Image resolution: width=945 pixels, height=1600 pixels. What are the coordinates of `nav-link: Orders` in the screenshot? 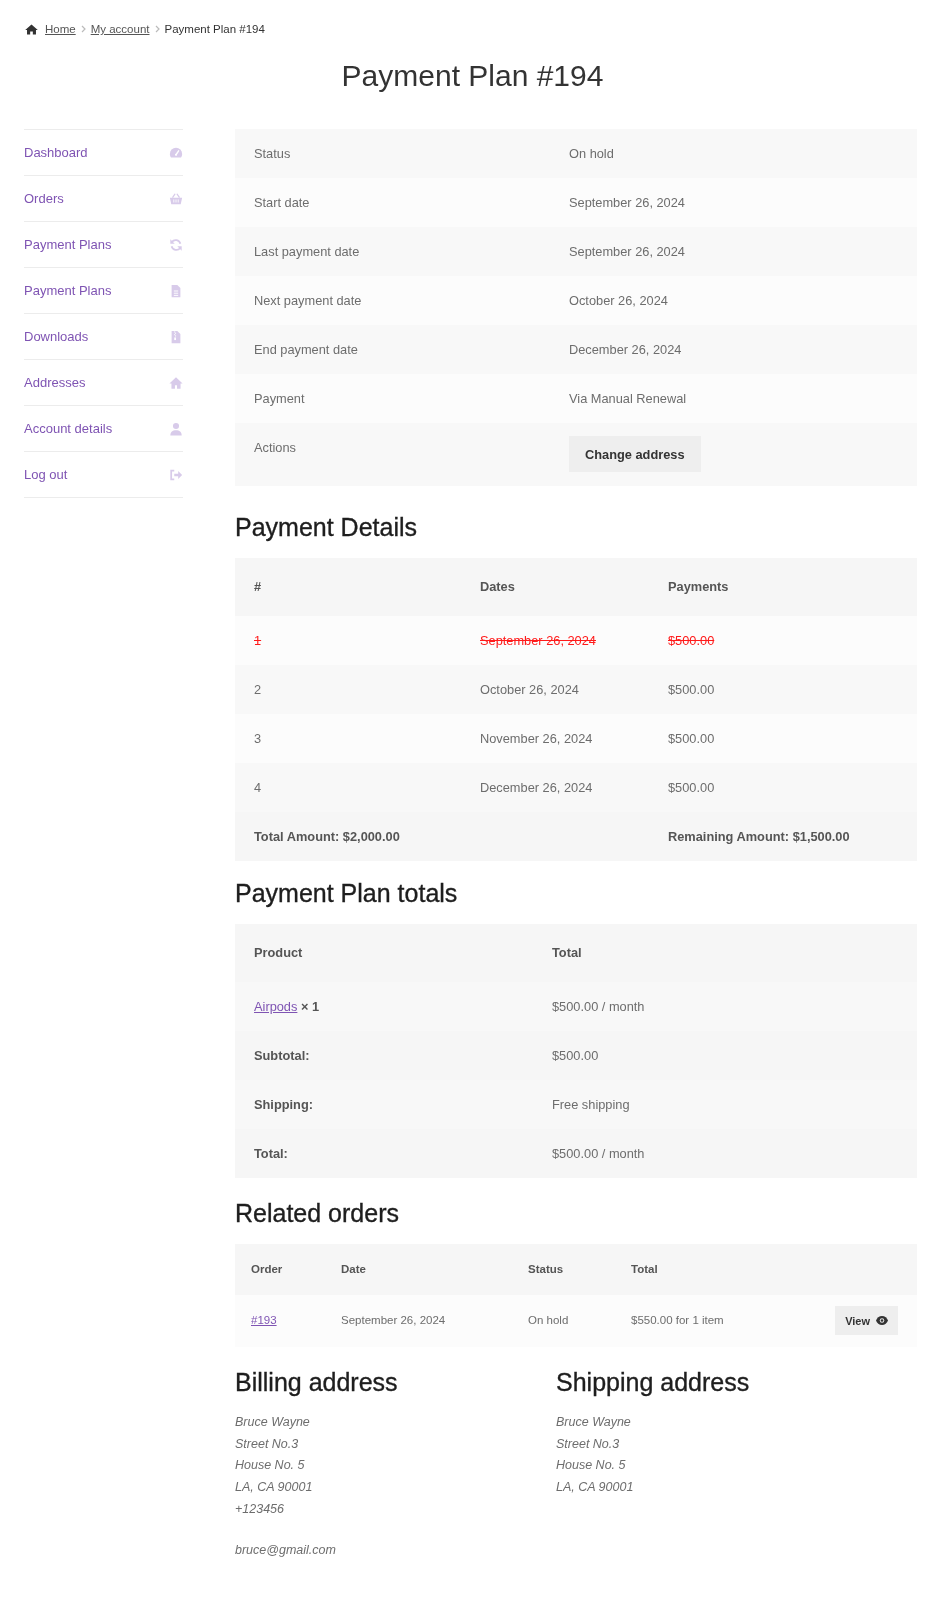 It's located at (103, 199).